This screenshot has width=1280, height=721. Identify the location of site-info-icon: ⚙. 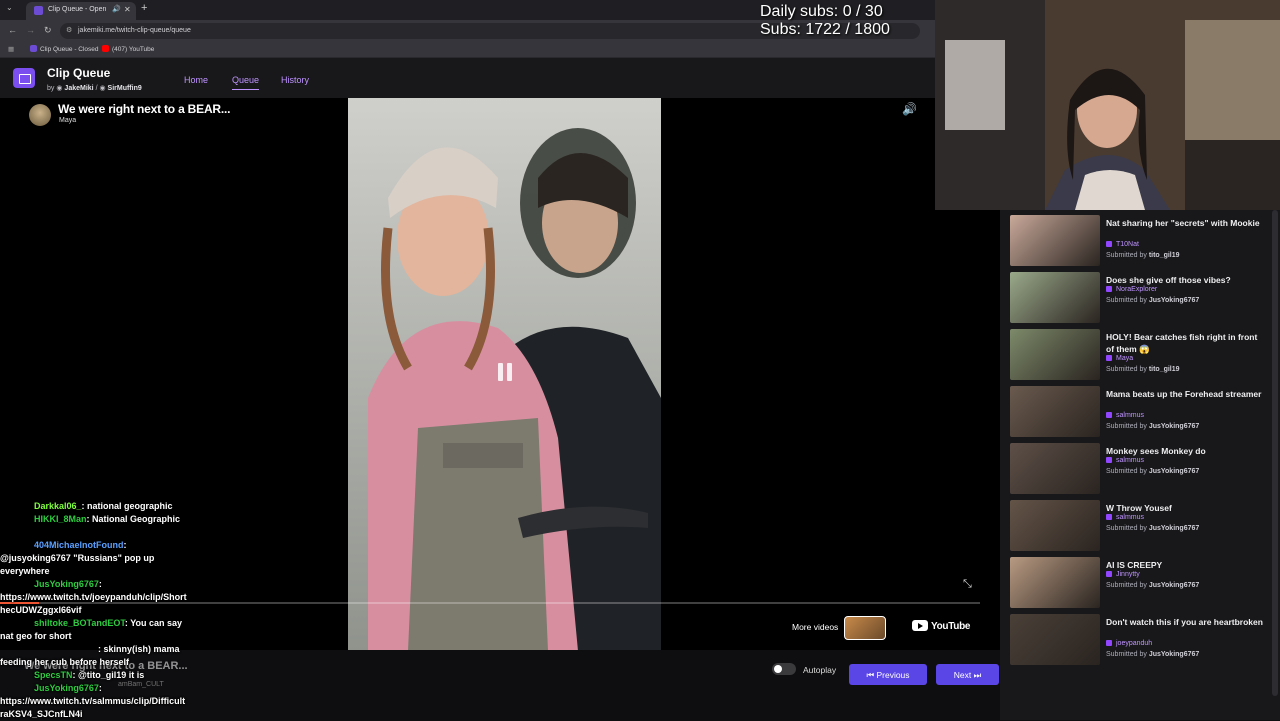
(69, 30).